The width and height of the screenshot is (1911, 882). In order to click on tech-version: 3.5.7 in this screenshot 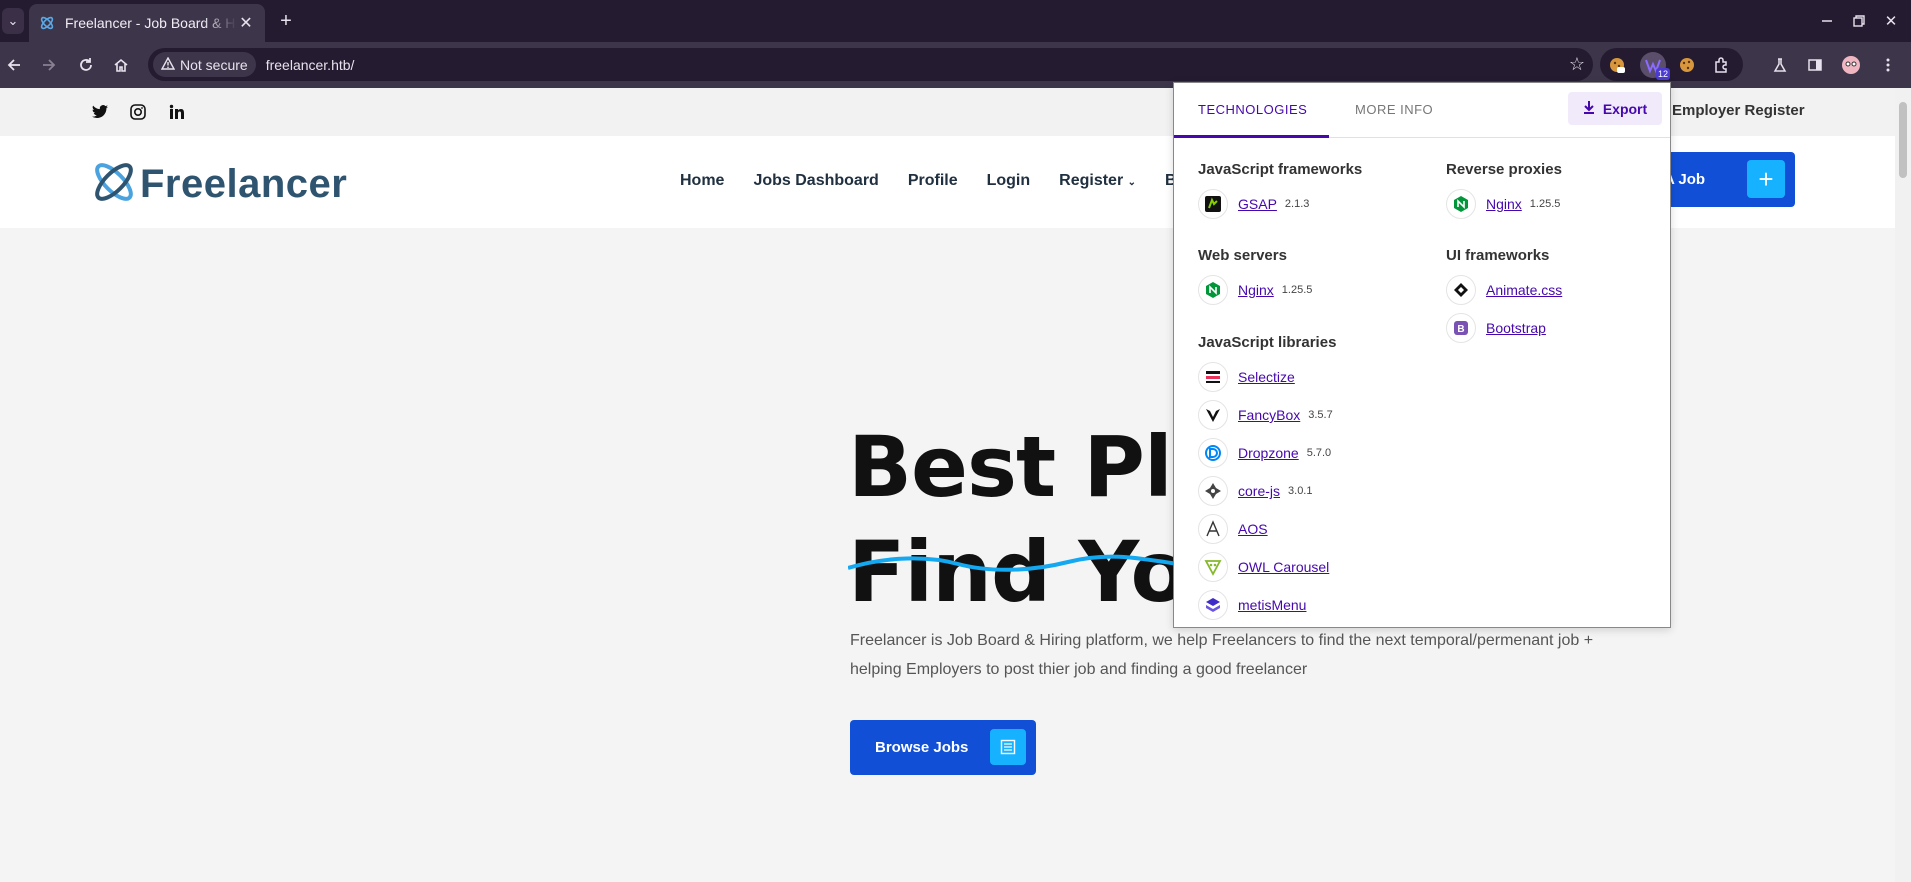, I will do `click(1320, 415)`.